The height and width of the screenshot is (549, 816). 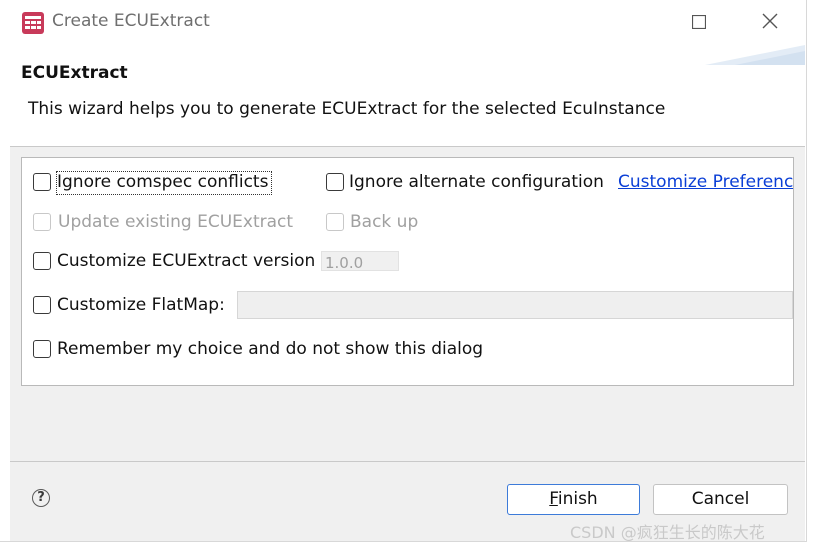 I want to click on finish-button: Finish, so click(x=573, y=499).